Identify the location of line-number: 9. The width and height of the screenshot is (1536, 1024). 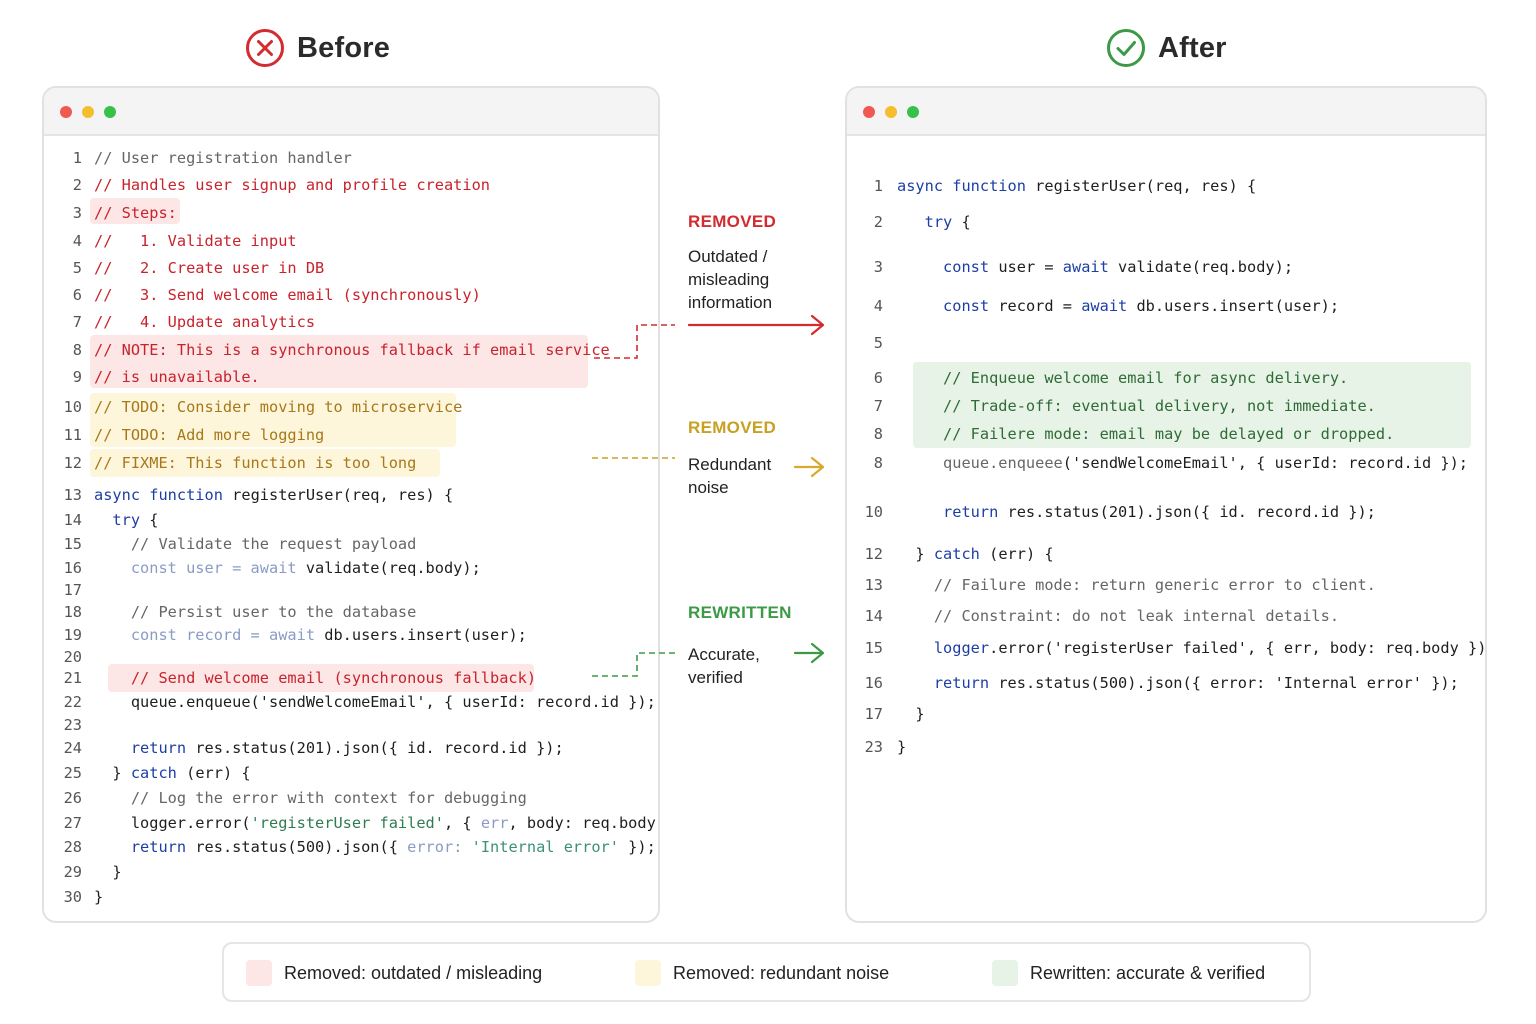
(77, 377).